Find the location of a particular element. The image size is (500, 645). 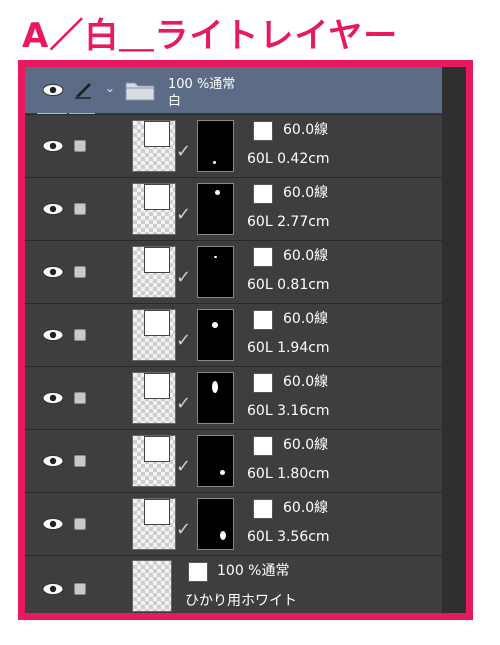

layer-detail: 60L 3.16cm is located at coordinates (288, 411).